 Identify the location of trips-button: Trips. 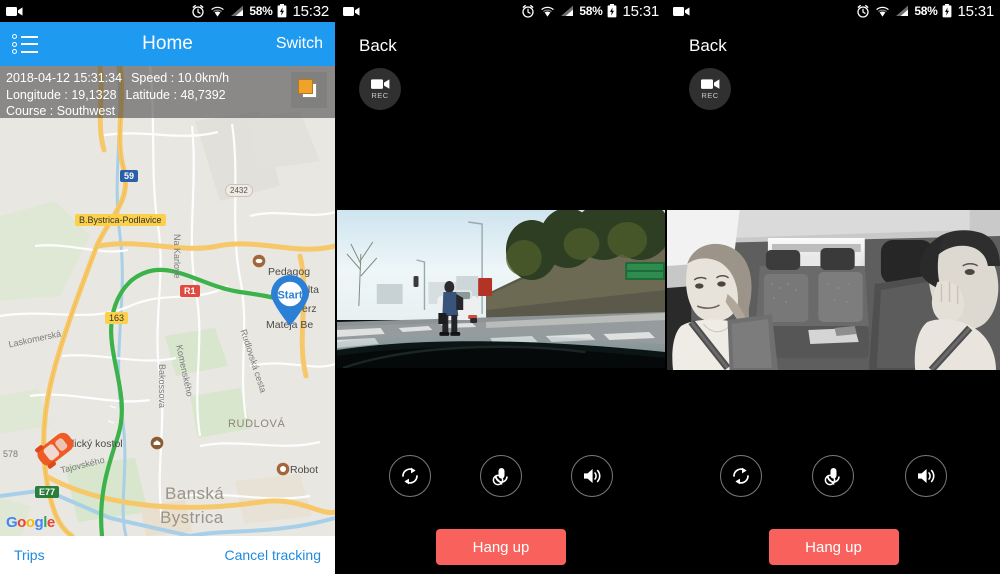
(29, 555).